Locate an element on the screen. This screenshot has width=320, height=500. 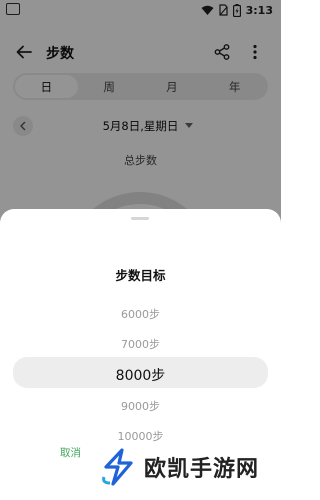
picker-option: 9000步 is located at coordinates (140, 406).